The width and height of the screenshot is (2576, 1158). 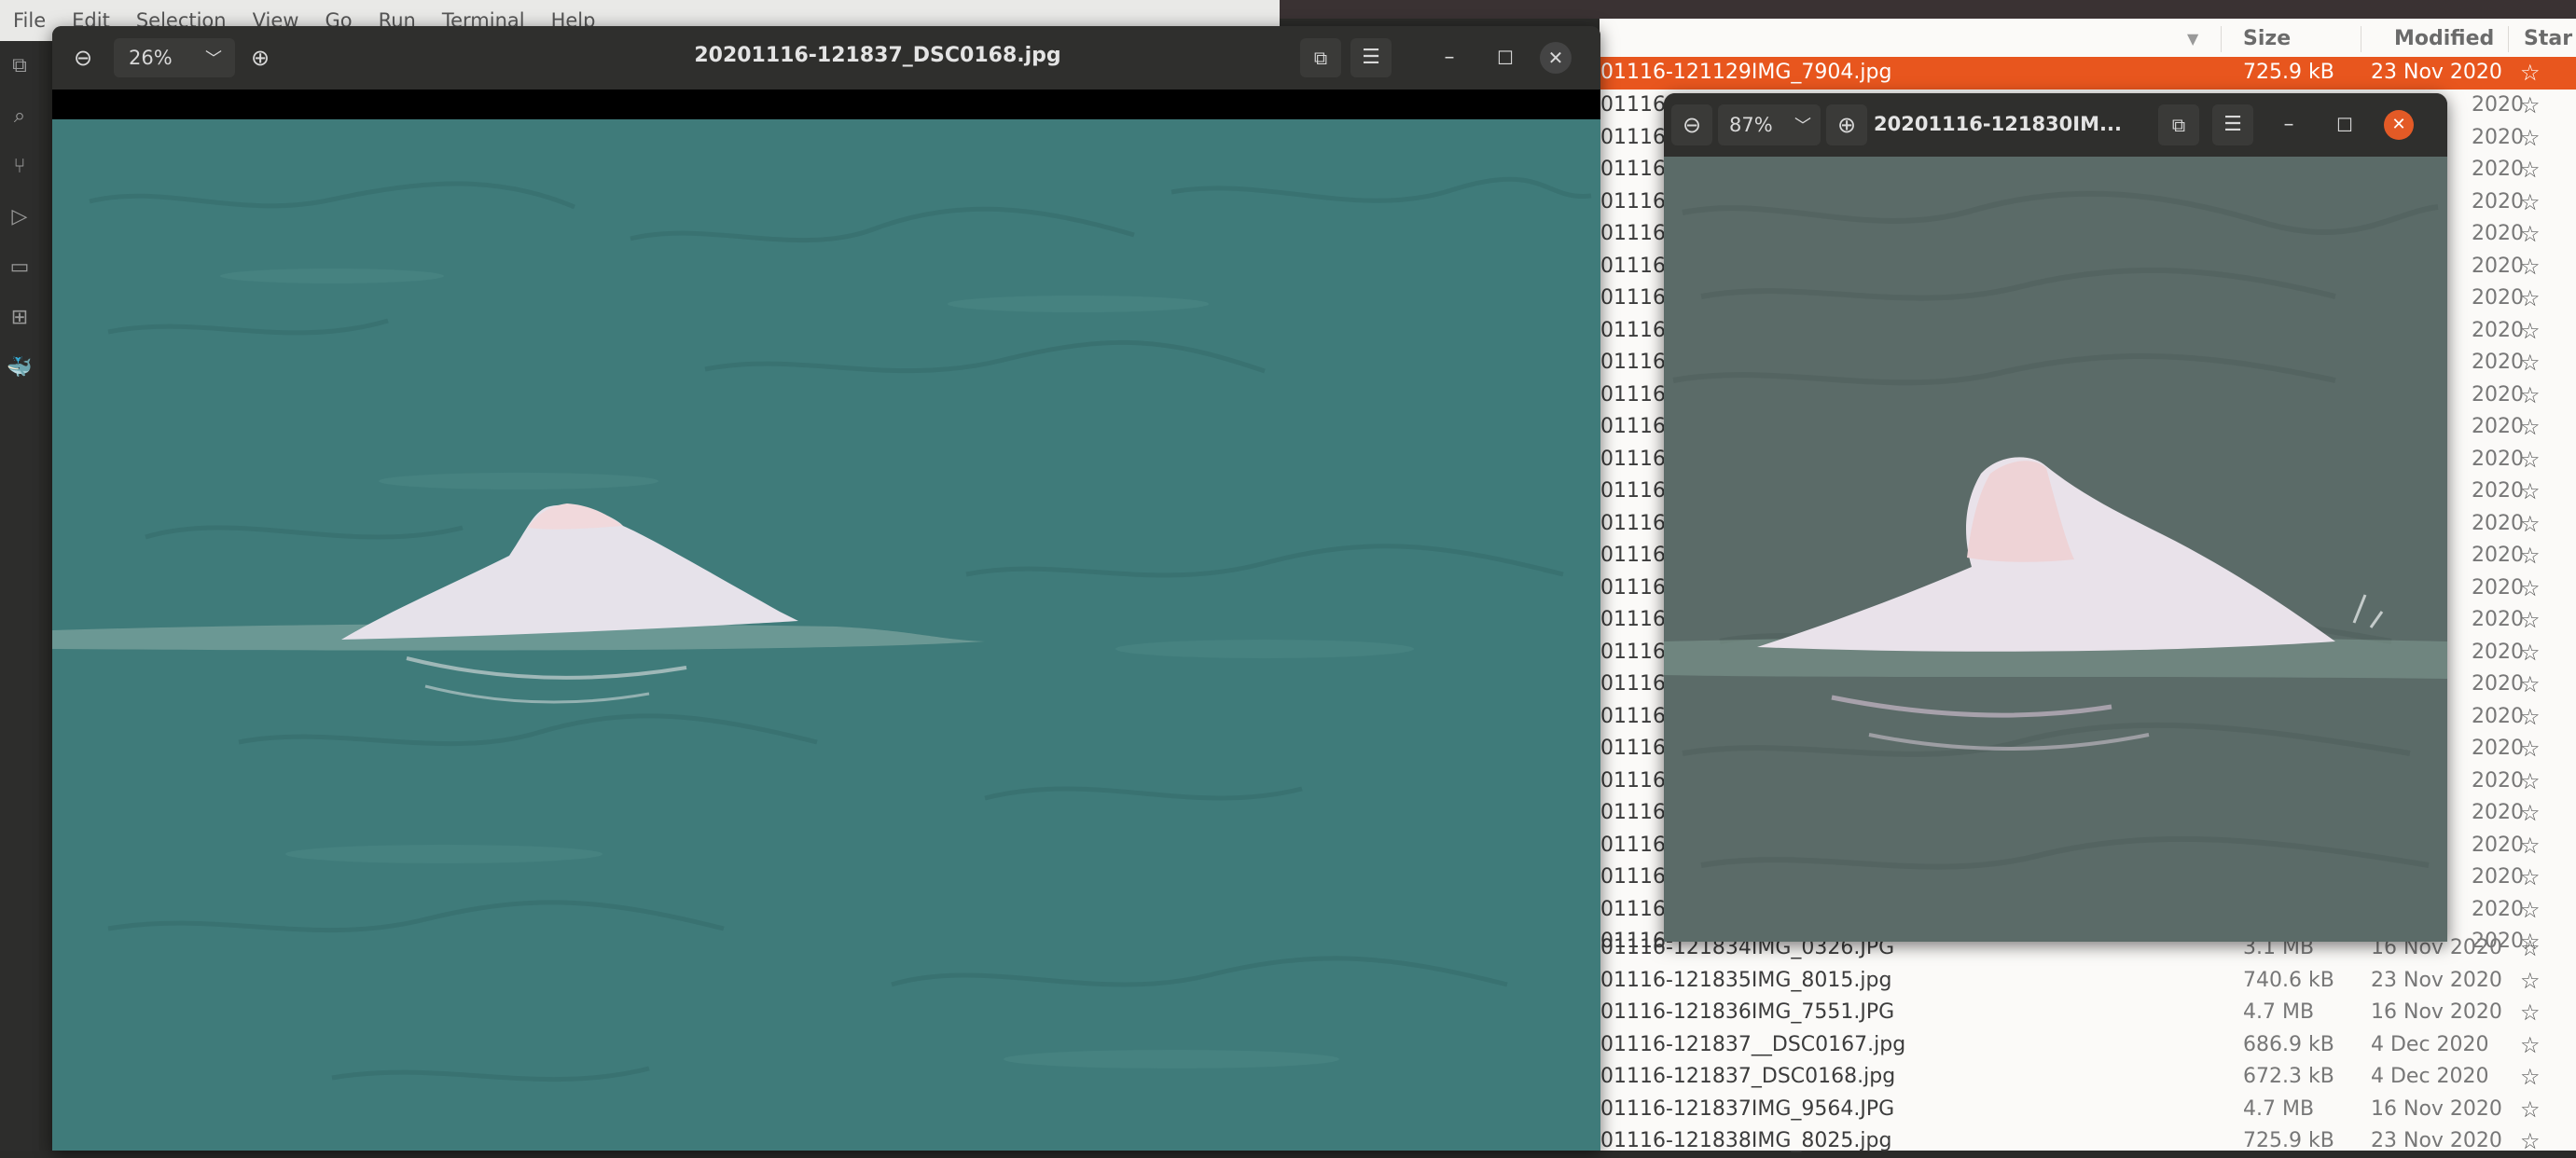 What do you see at coordinates (2267, 39) in the screenshot?
I see `column-size: Size` at bounding box center [2267, 39].